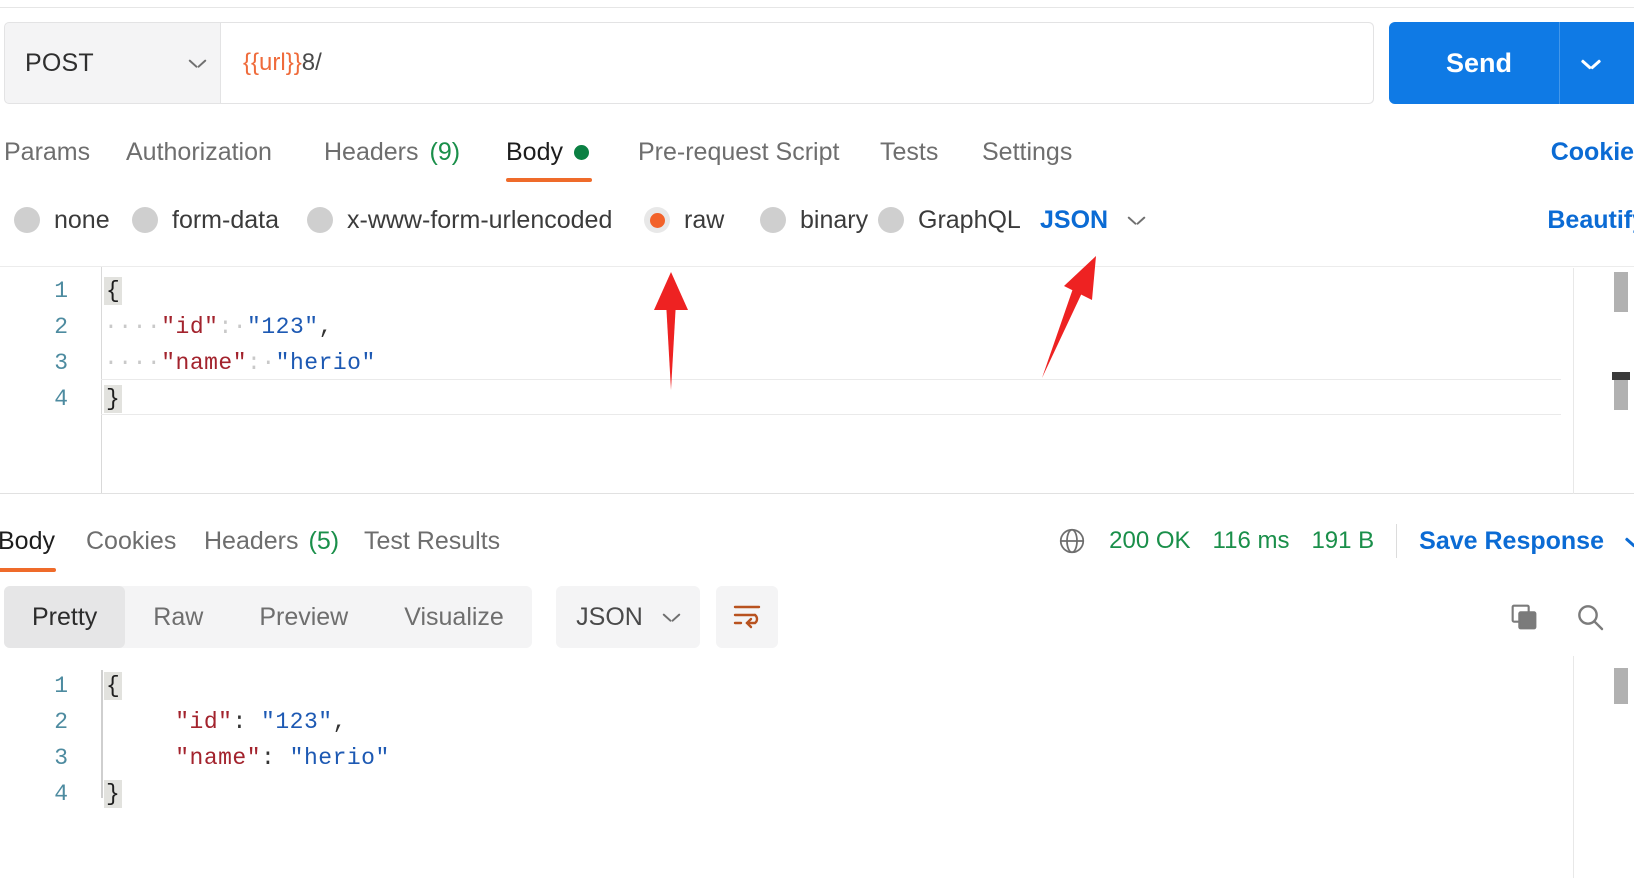  What do you see at coordinates (1072, 541) in the screenshot?
I see `globe-icon` at bounding box center [1072, 541].